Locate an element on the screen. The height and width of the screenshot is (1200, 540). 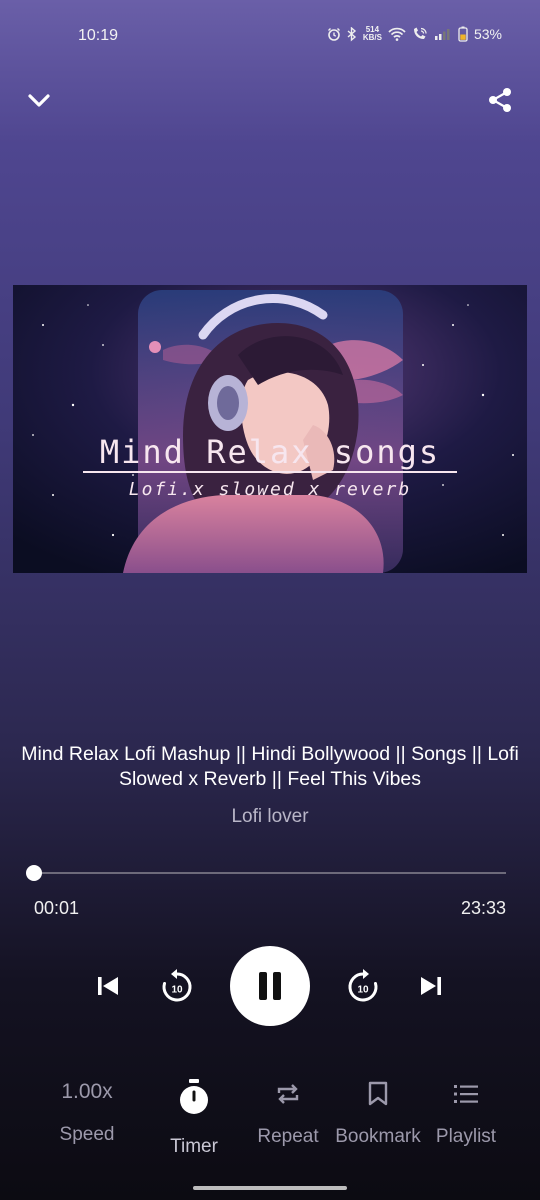
timer-option: Timer is located at coordinates (194, 1118).